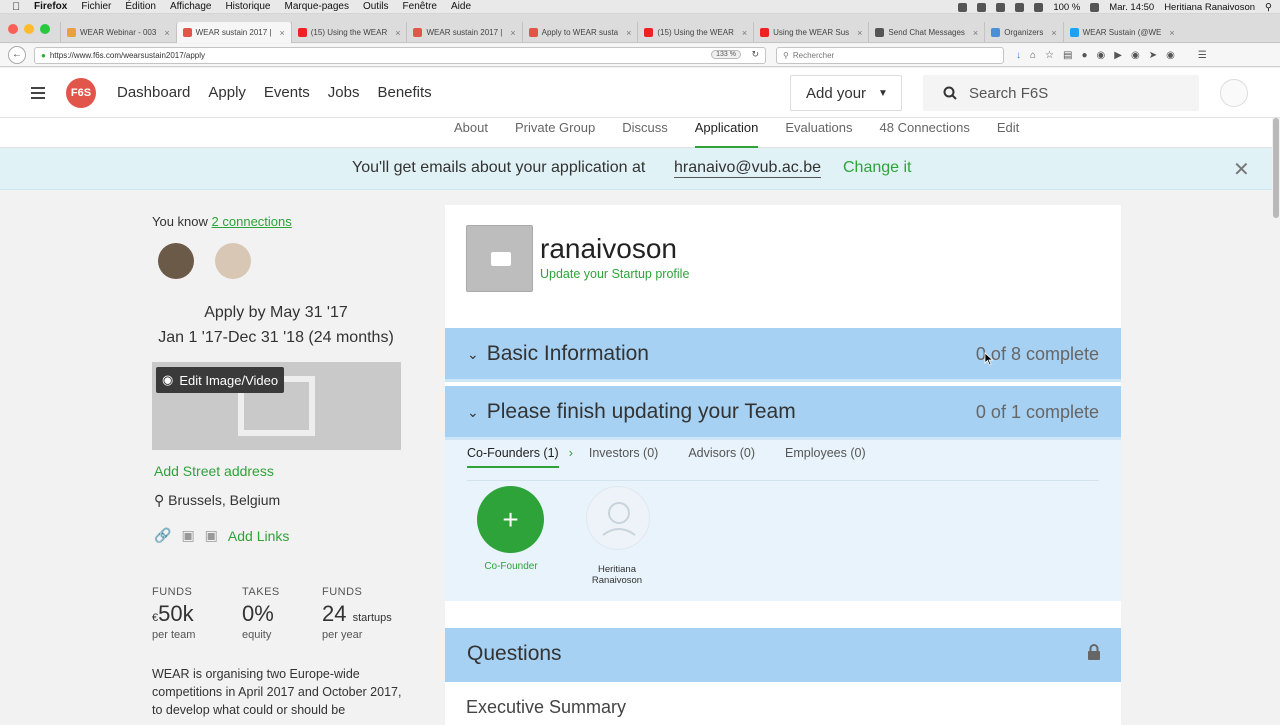  What do you see at coordinates (13, 29) in the screenshot?
I see `close-window-button` at bounding box center [13, 29].